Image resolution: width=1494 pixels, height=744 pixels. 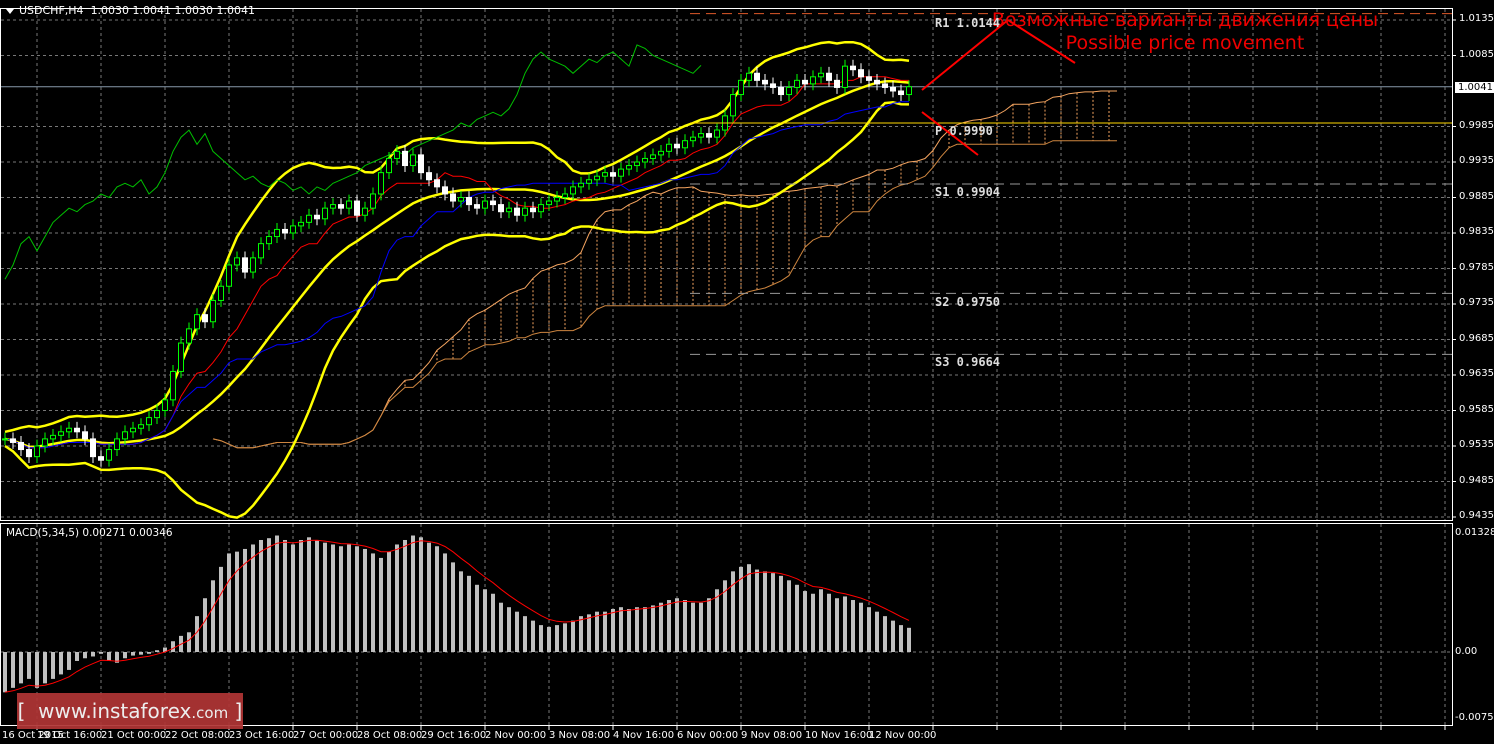 I want to click on time-tick: 3 Nov 08:00, so click(x=580, y=735).